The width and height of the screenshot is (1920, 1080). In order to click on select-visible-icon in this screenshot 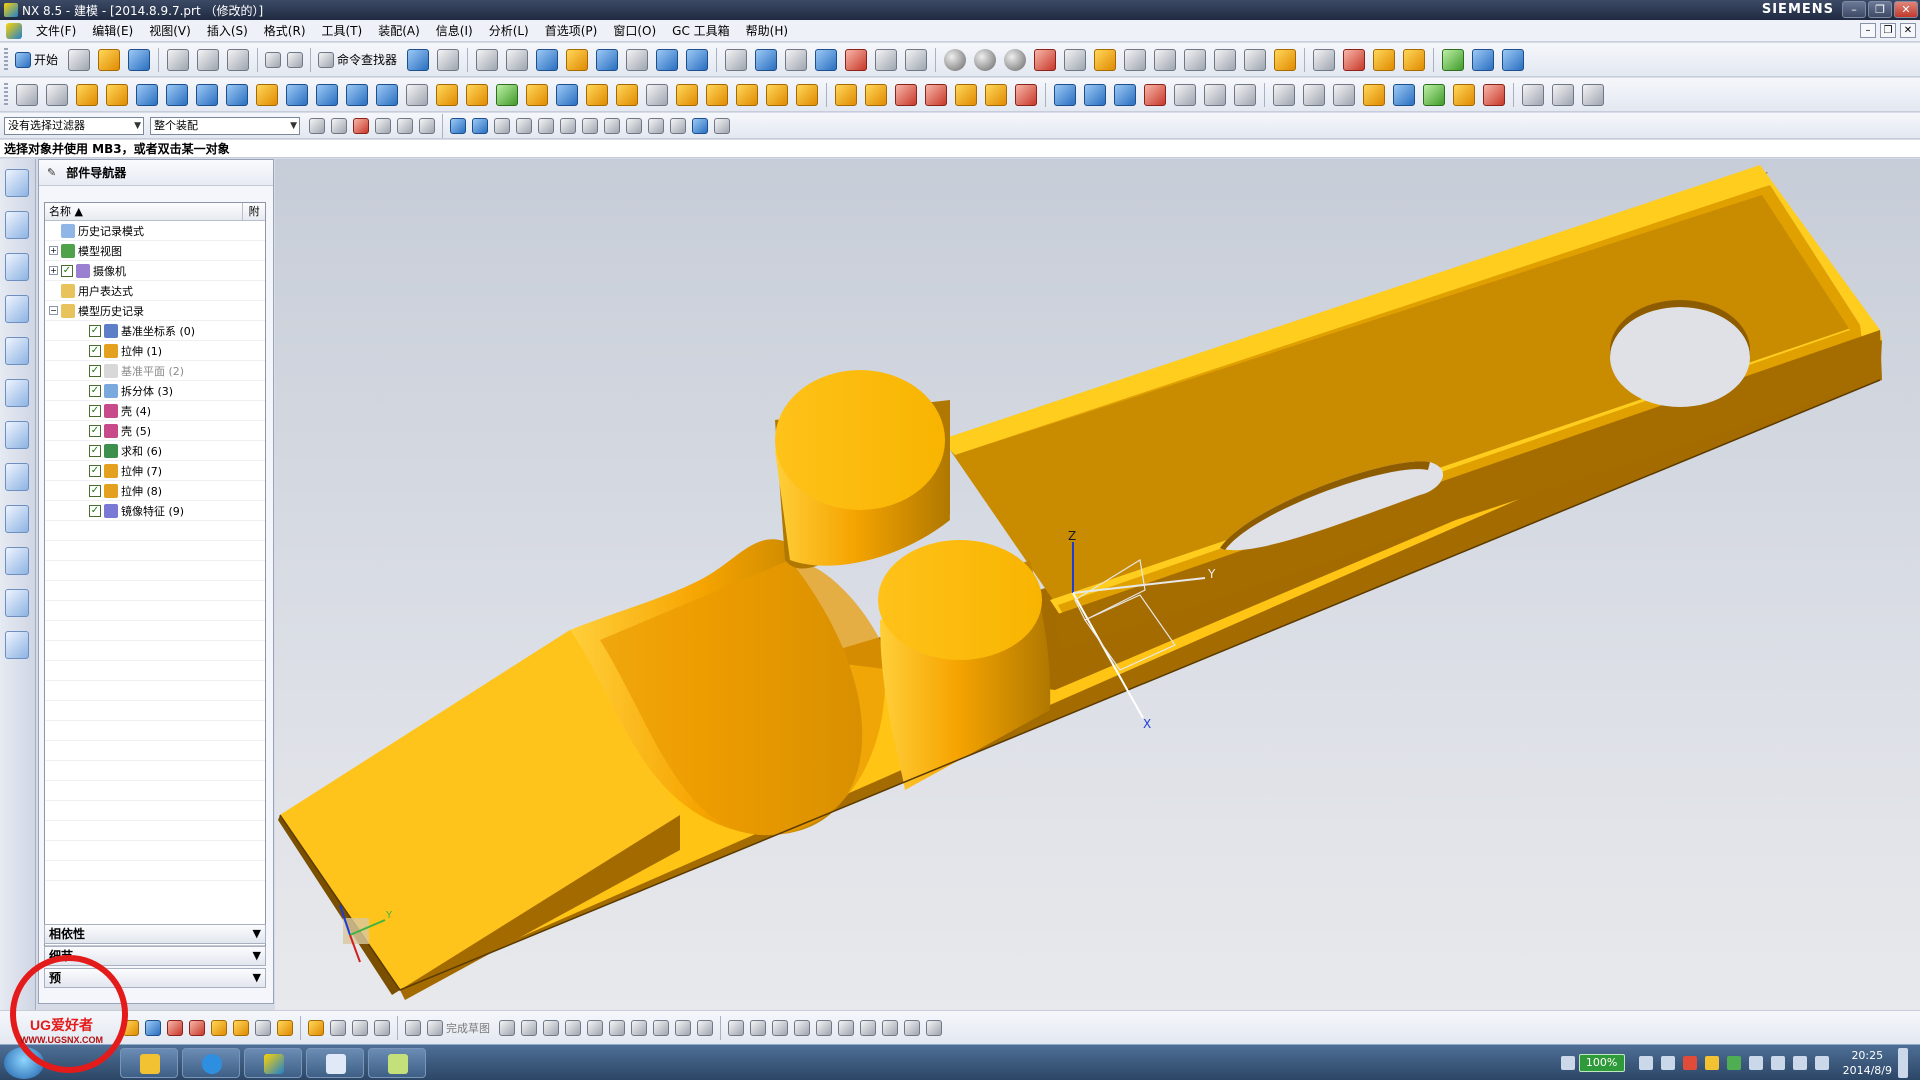, I will do `click(458, 125)`.